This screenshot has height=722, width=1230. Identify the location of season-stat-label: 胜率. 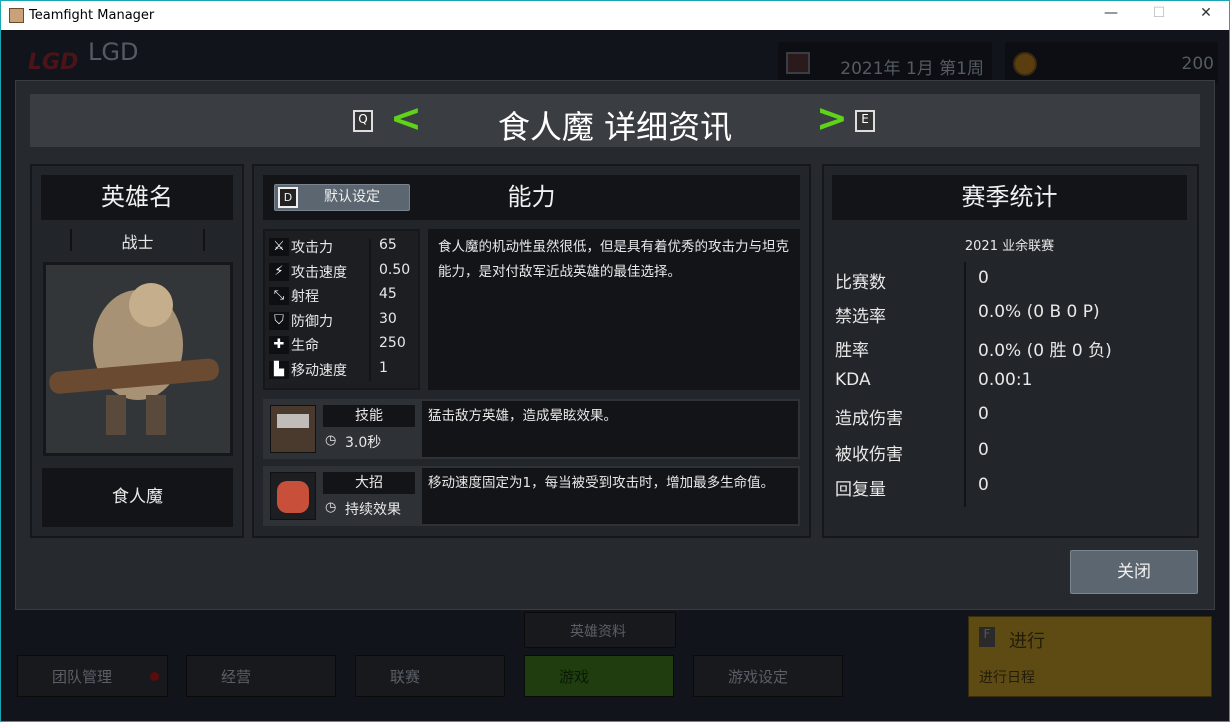
(852, 351).